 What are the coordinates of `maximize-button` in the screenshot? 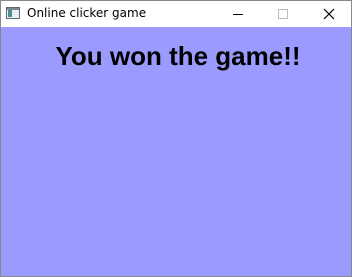 It's located at (282, 14).